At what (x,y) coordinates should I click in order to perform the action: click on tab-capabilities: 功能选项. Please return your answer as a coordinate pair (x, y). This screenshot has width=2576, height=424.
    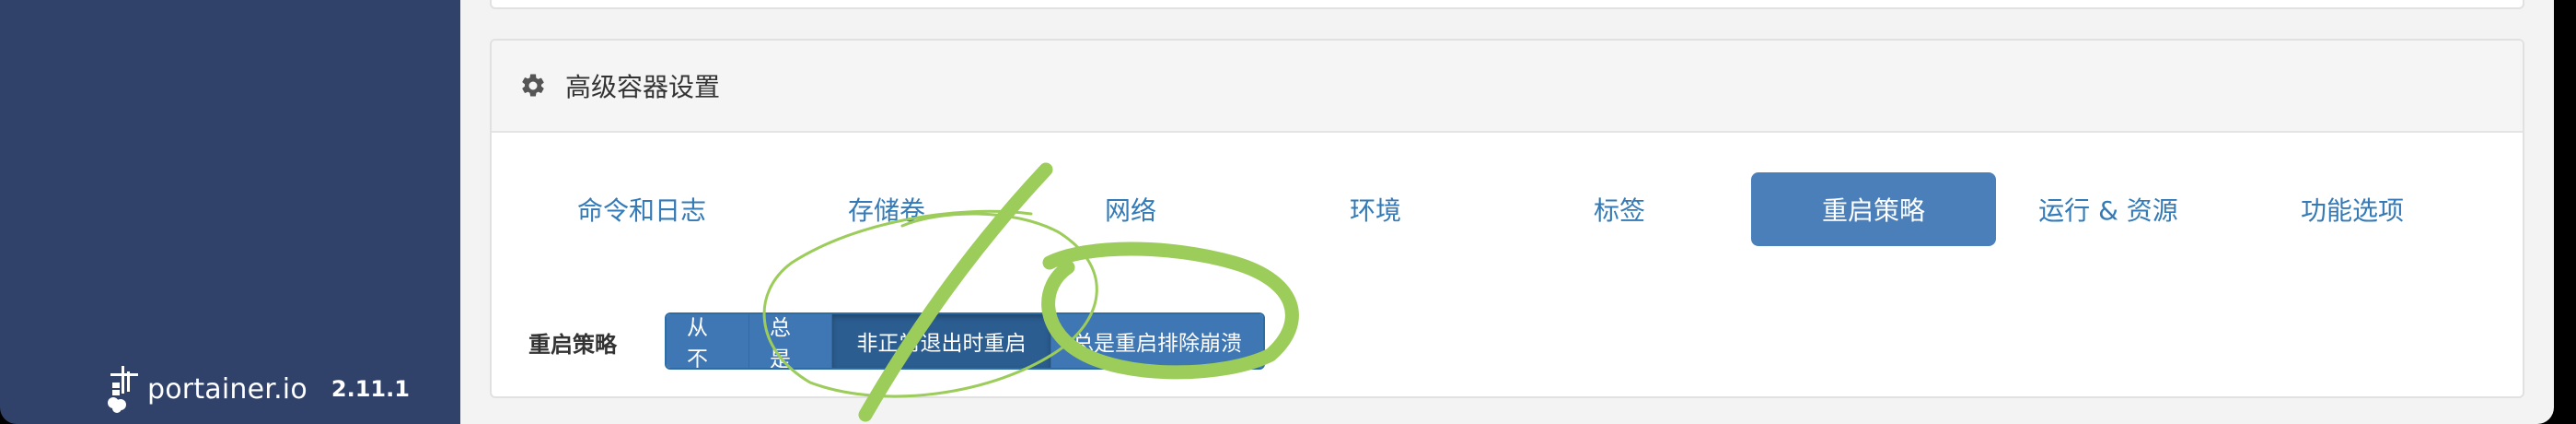
    Looking at the image, I should click on (2352, 209).